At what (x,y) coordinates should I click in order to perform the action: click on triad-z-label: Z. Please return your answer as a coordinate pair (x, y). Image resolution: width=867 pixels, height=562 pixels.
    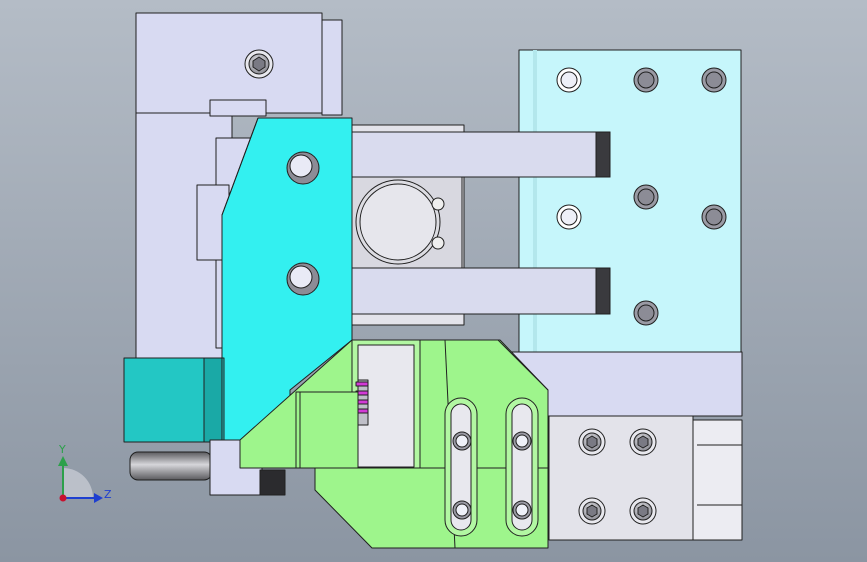
    Looking at the image, I should click on (108, 494).